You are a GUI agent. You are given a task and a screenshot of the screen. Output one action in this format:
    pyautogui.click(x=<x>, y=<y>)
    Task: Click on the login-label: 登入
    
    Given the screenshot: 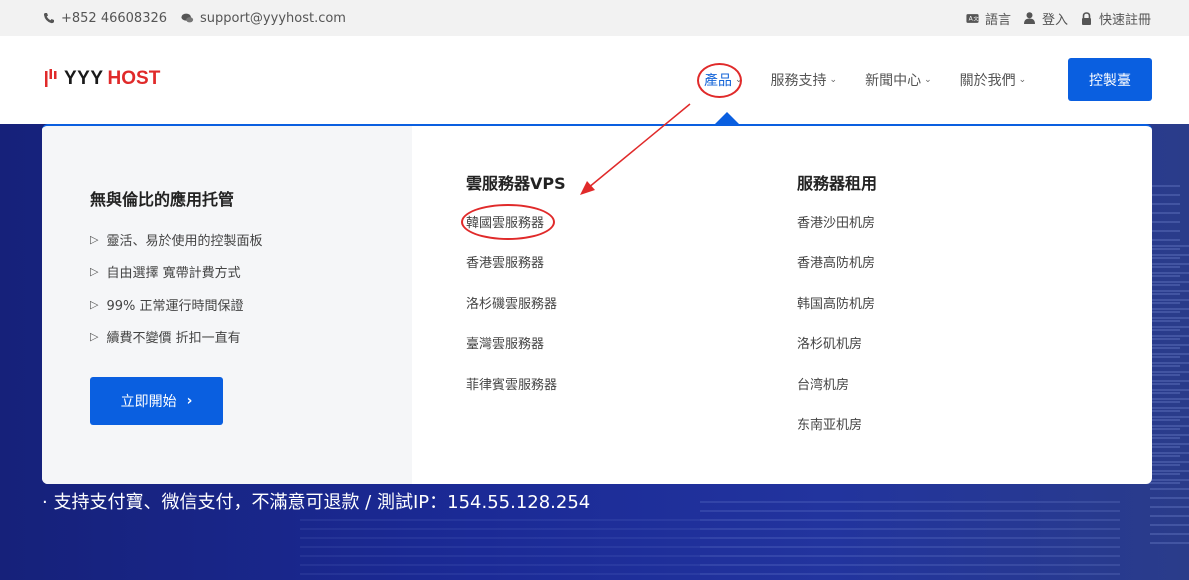 What is the action you would take?
    pyautogui.click(x=1054, y=20)
    